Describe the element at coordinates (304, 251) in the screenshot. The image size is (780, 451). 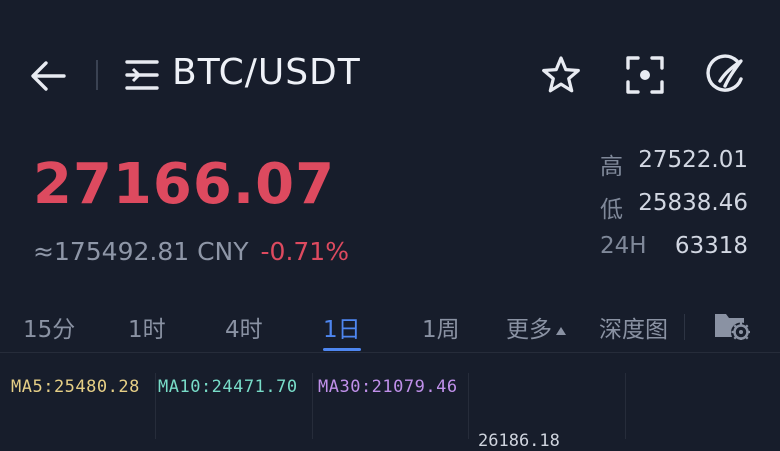
I see `price-change: -0.71%` at that location.